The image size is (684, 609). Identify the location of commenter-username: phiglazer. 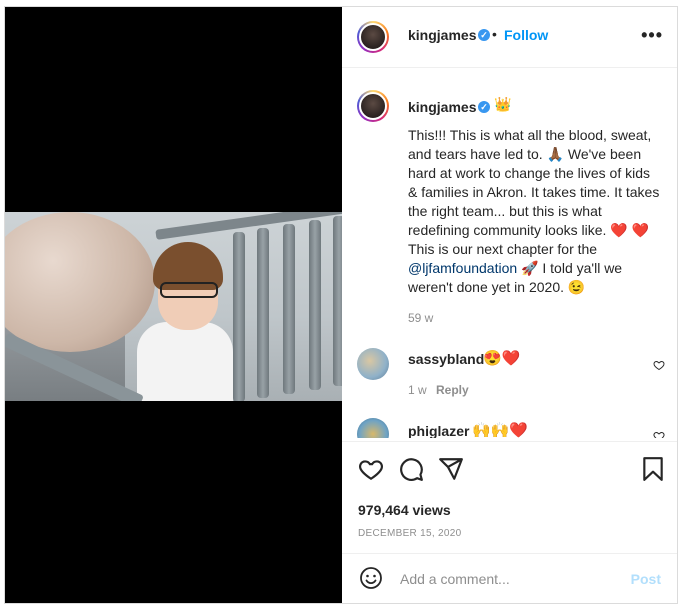
(438, 430).